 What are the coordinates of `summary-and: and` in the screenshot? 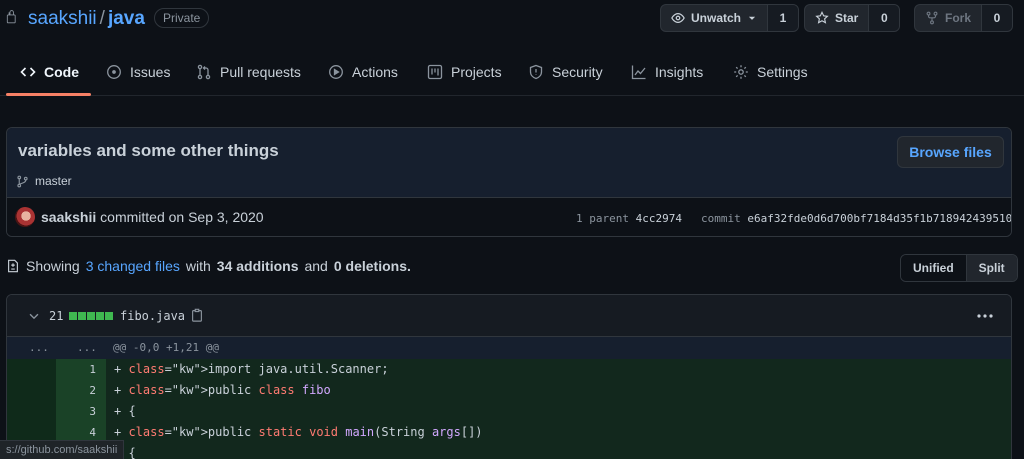 It's located at (316, 266).